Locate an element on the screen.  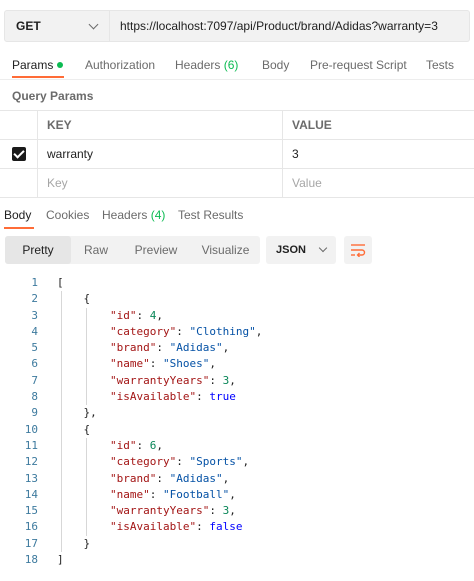
raw-button: Raw is located at coordinates (96, 250).